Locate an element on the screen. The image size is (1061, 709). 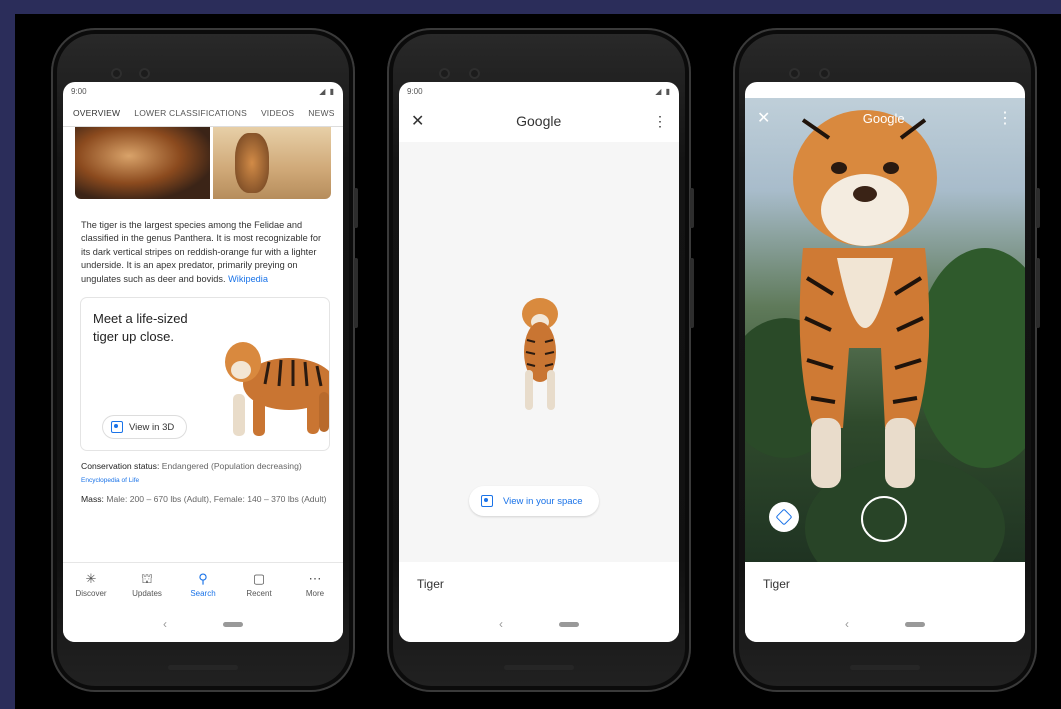
tiger-photo-closeup is located at coordinates (142, 163).